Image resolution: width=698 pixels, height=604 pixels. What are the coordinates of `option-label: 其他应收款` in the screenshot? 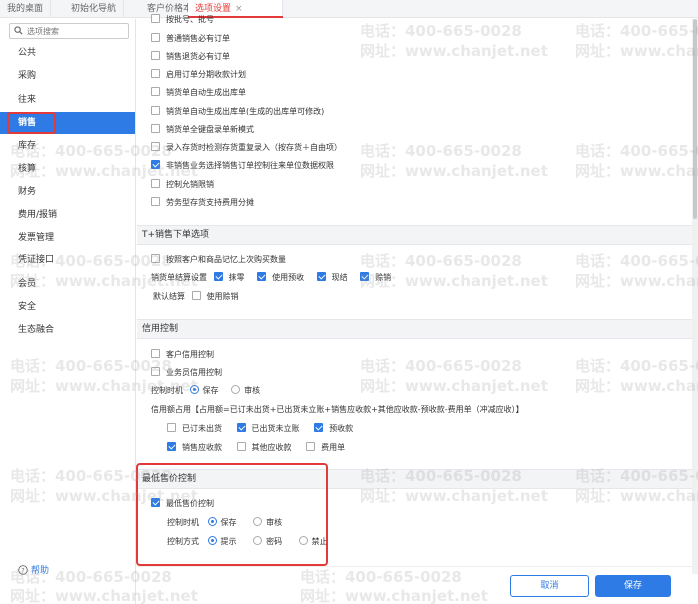 It's located at (271, 447).